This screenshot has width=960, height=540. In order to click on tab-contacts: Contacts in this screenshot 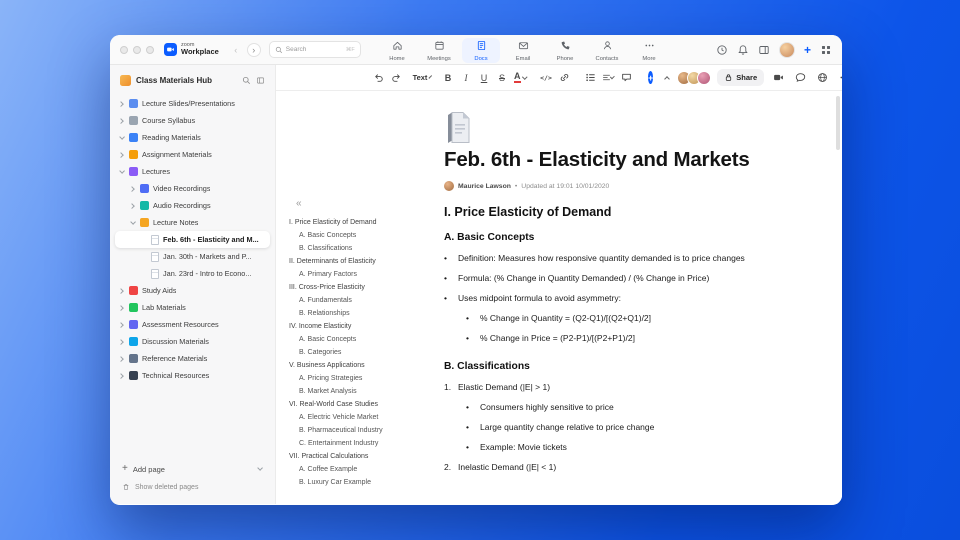, I will do `click(607, 50)`.